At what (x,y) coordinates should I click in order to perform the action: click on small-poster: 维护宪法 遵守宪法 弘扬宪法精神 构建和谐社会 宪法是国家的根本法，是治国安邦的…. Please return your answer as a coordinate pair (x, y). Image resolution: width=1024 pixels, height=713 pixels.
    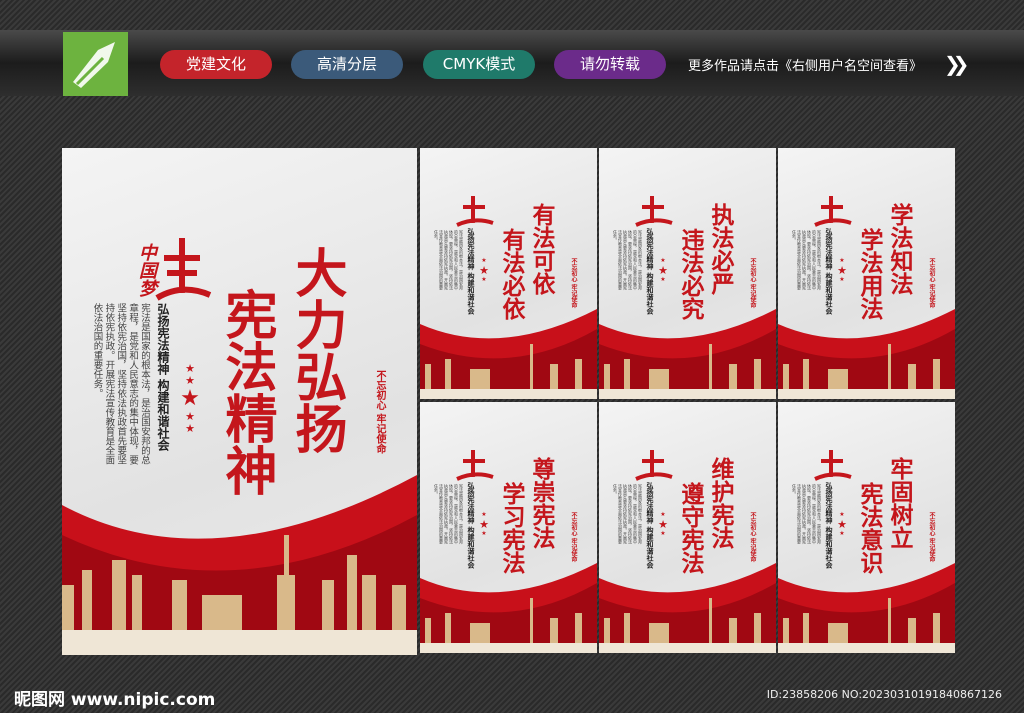
    Looking at the image, I should click on (687, 527).